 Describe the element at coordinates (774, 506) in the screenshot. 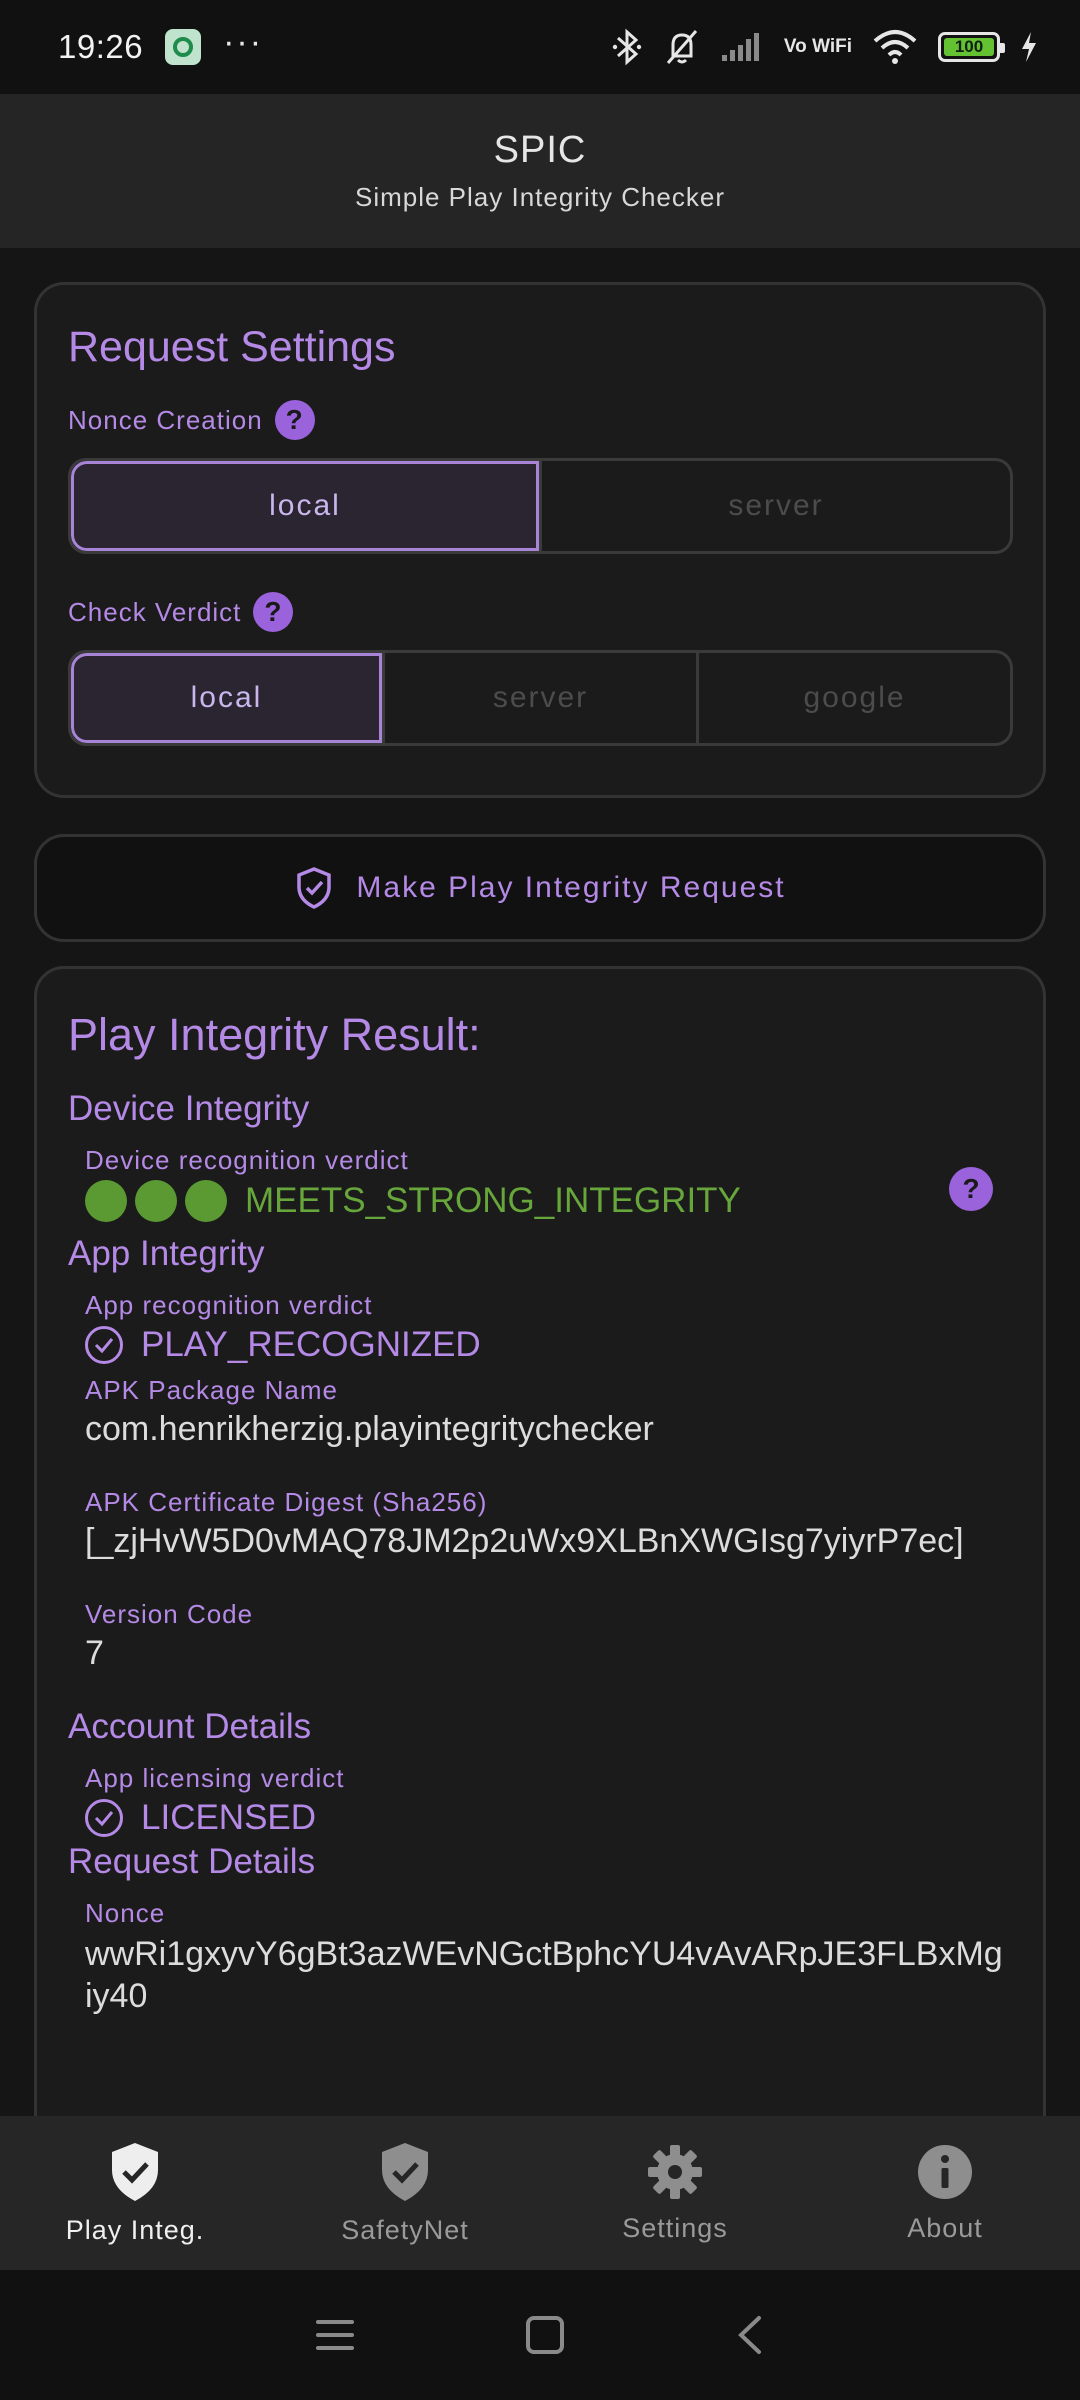

I see `nonce-option-server: server` at that location.